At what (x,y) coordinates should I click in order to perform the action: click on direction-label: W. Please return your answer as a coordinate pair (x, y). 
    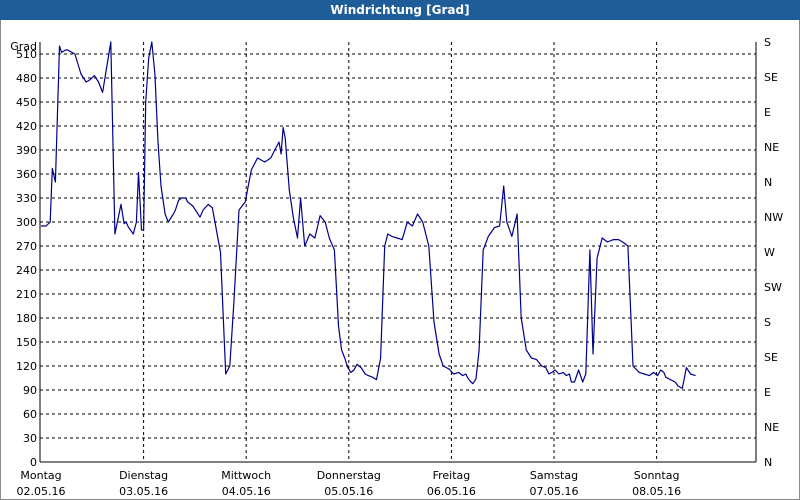
    Looking at the image, I should click on (769, 252).